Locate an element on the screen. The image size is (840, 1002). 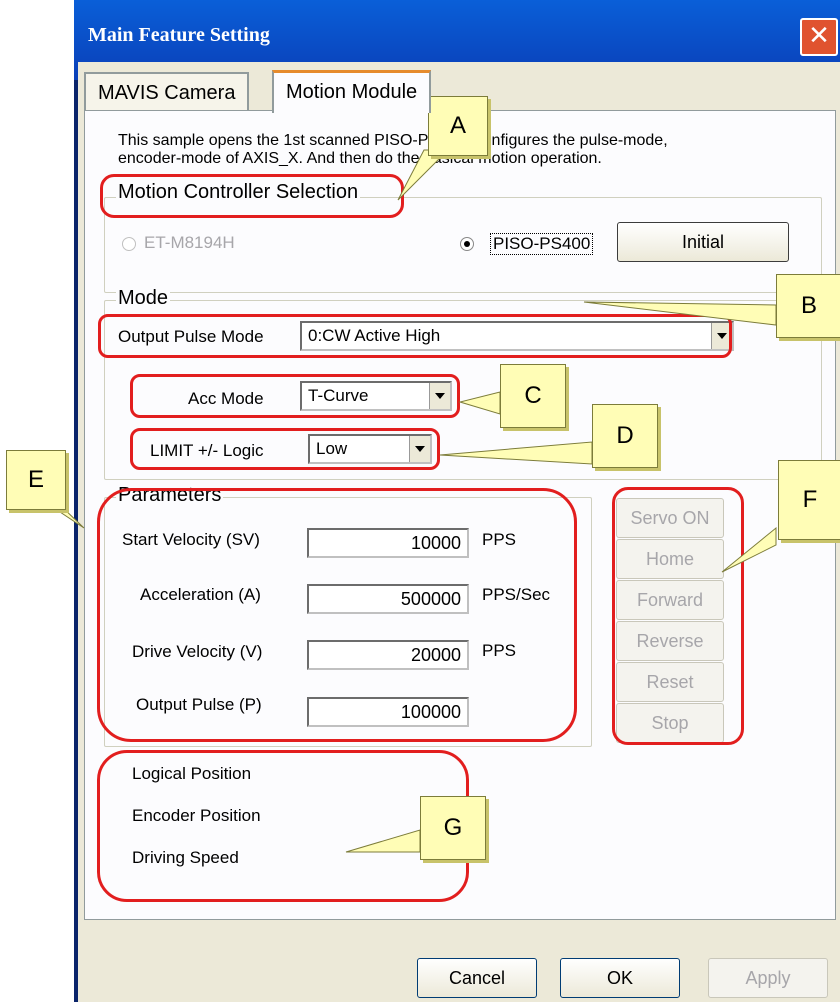
callout-c: C is located at coordinates (533, 396).